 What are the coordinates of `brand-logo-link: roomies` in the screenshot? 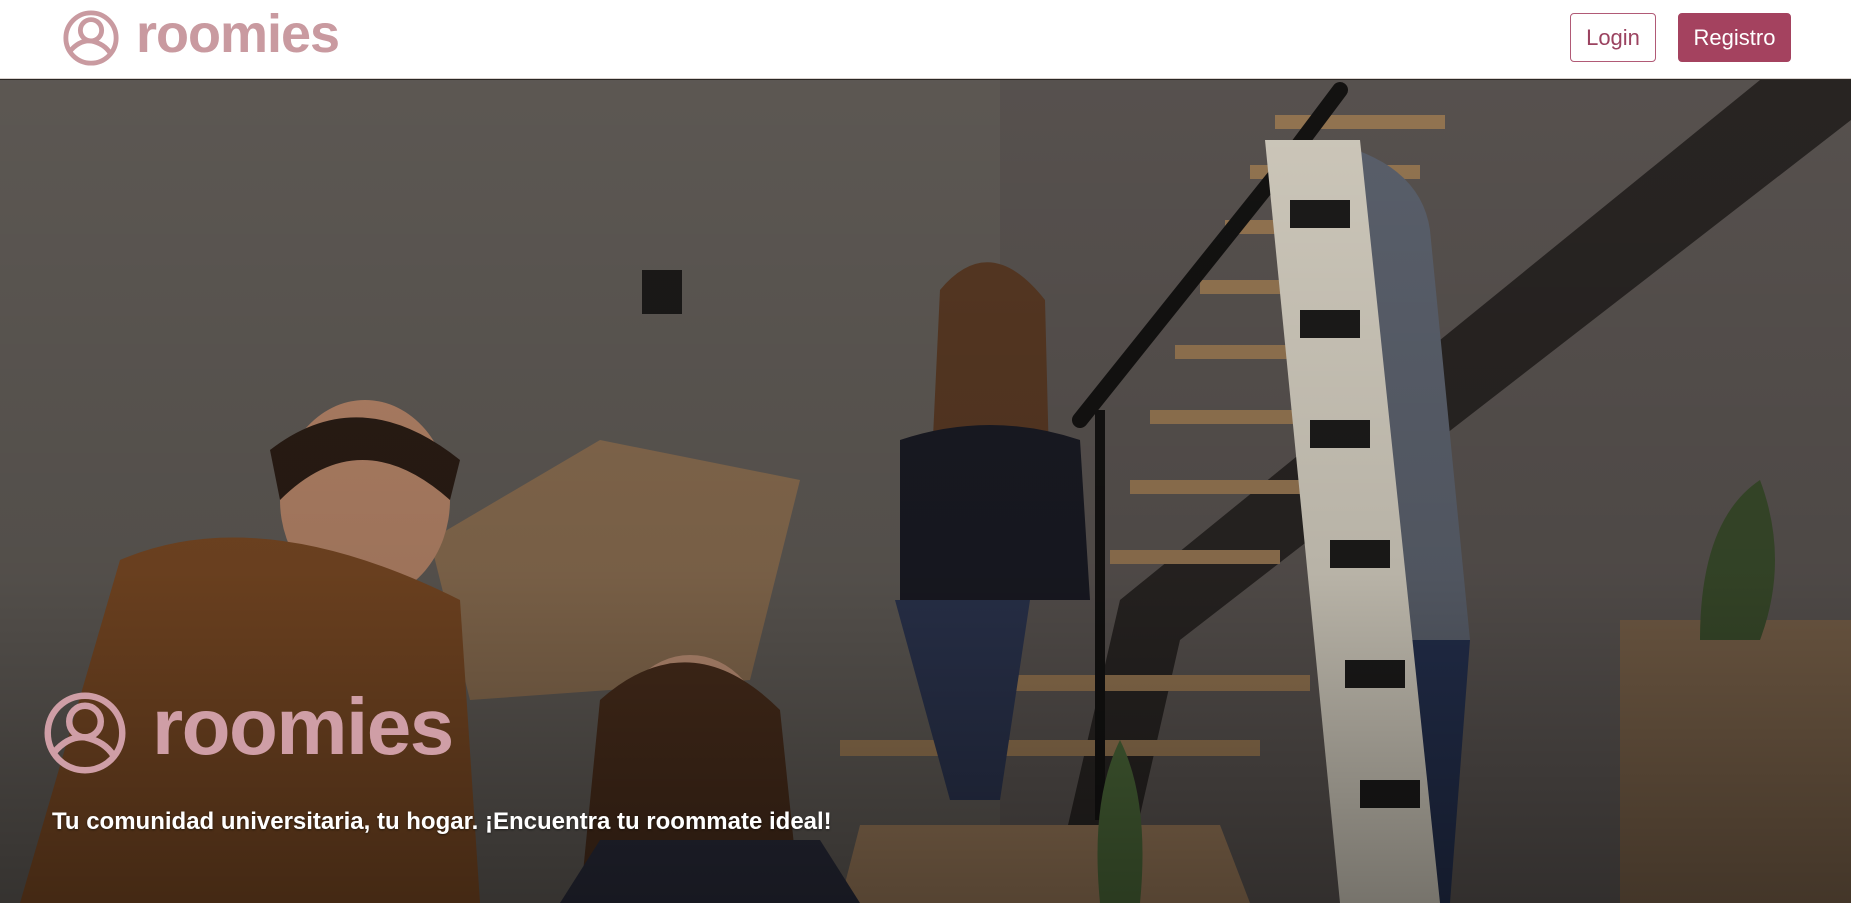 It's located at (201, 36).